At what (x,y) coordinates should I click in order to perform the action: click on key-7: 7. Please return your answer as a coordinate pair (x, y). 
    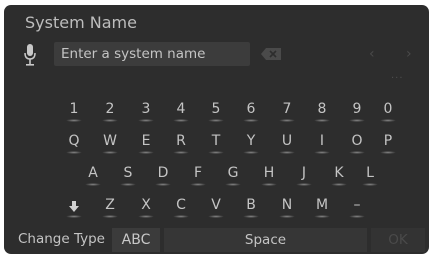
    Looking at the image, I should click on (287, 111).